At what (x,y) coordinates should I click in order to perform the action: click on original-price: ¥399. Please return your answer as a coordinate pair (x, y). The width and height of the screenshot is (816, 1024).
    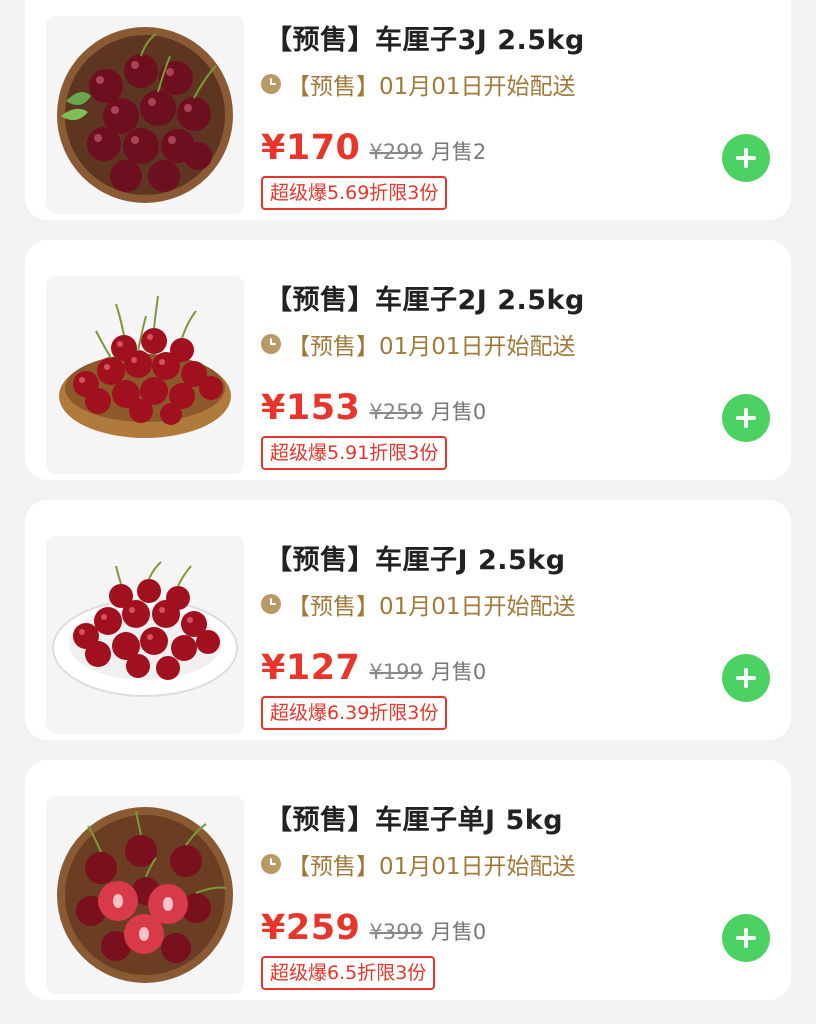
    Looking at the image, I should click on (396, 932).